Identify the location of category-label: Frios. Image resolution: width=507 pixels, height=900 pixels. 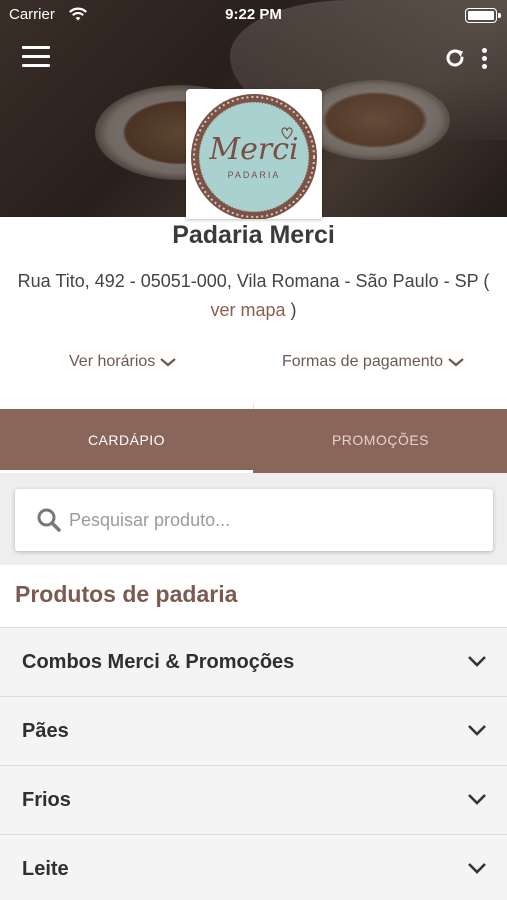
(46, 800).